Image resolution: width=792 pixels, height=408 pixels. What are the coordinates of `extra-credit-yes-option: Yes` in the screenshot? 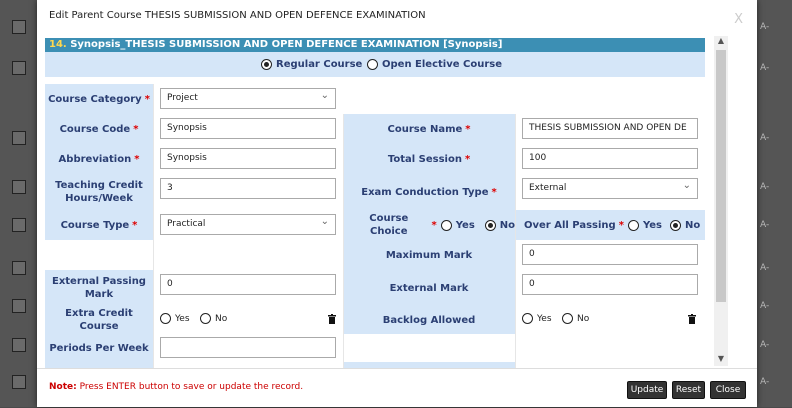 It's located at (175, 319).